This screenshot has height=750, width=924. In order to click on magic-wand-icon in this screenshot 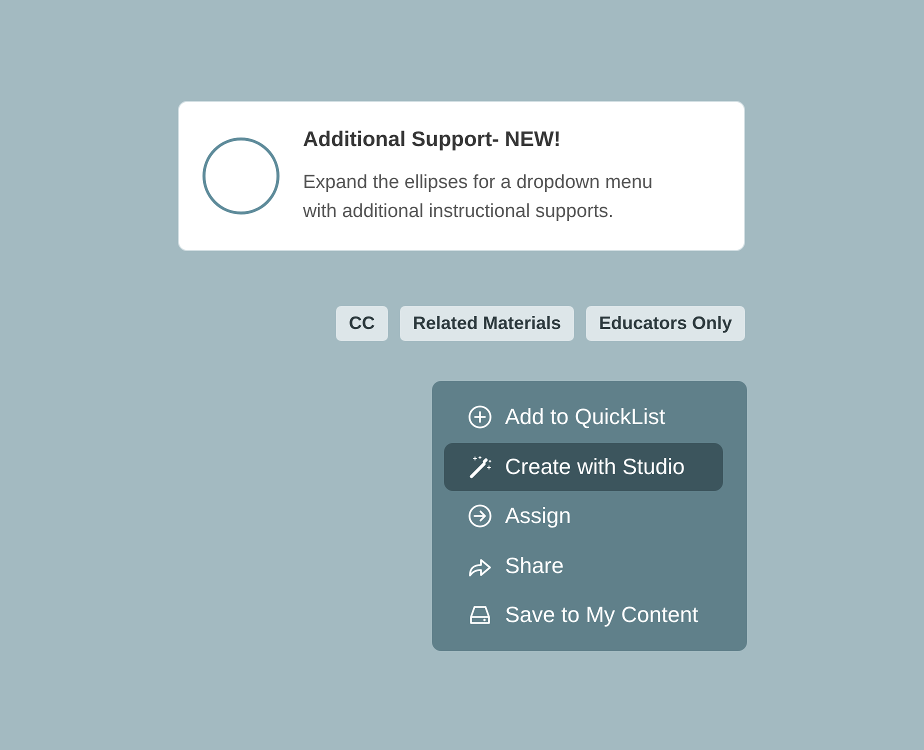, I will do `click(480, 466)`.